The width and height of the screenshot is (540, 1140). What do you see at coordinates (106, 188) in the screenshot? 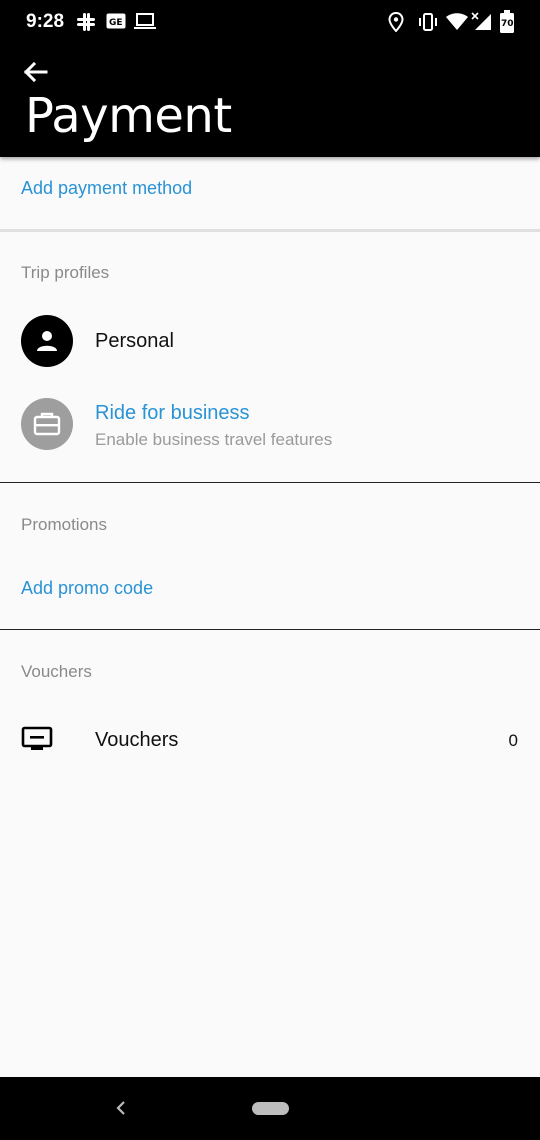
I see `add-payment-method-link: Add payment method` at bounding box center [106, 188].